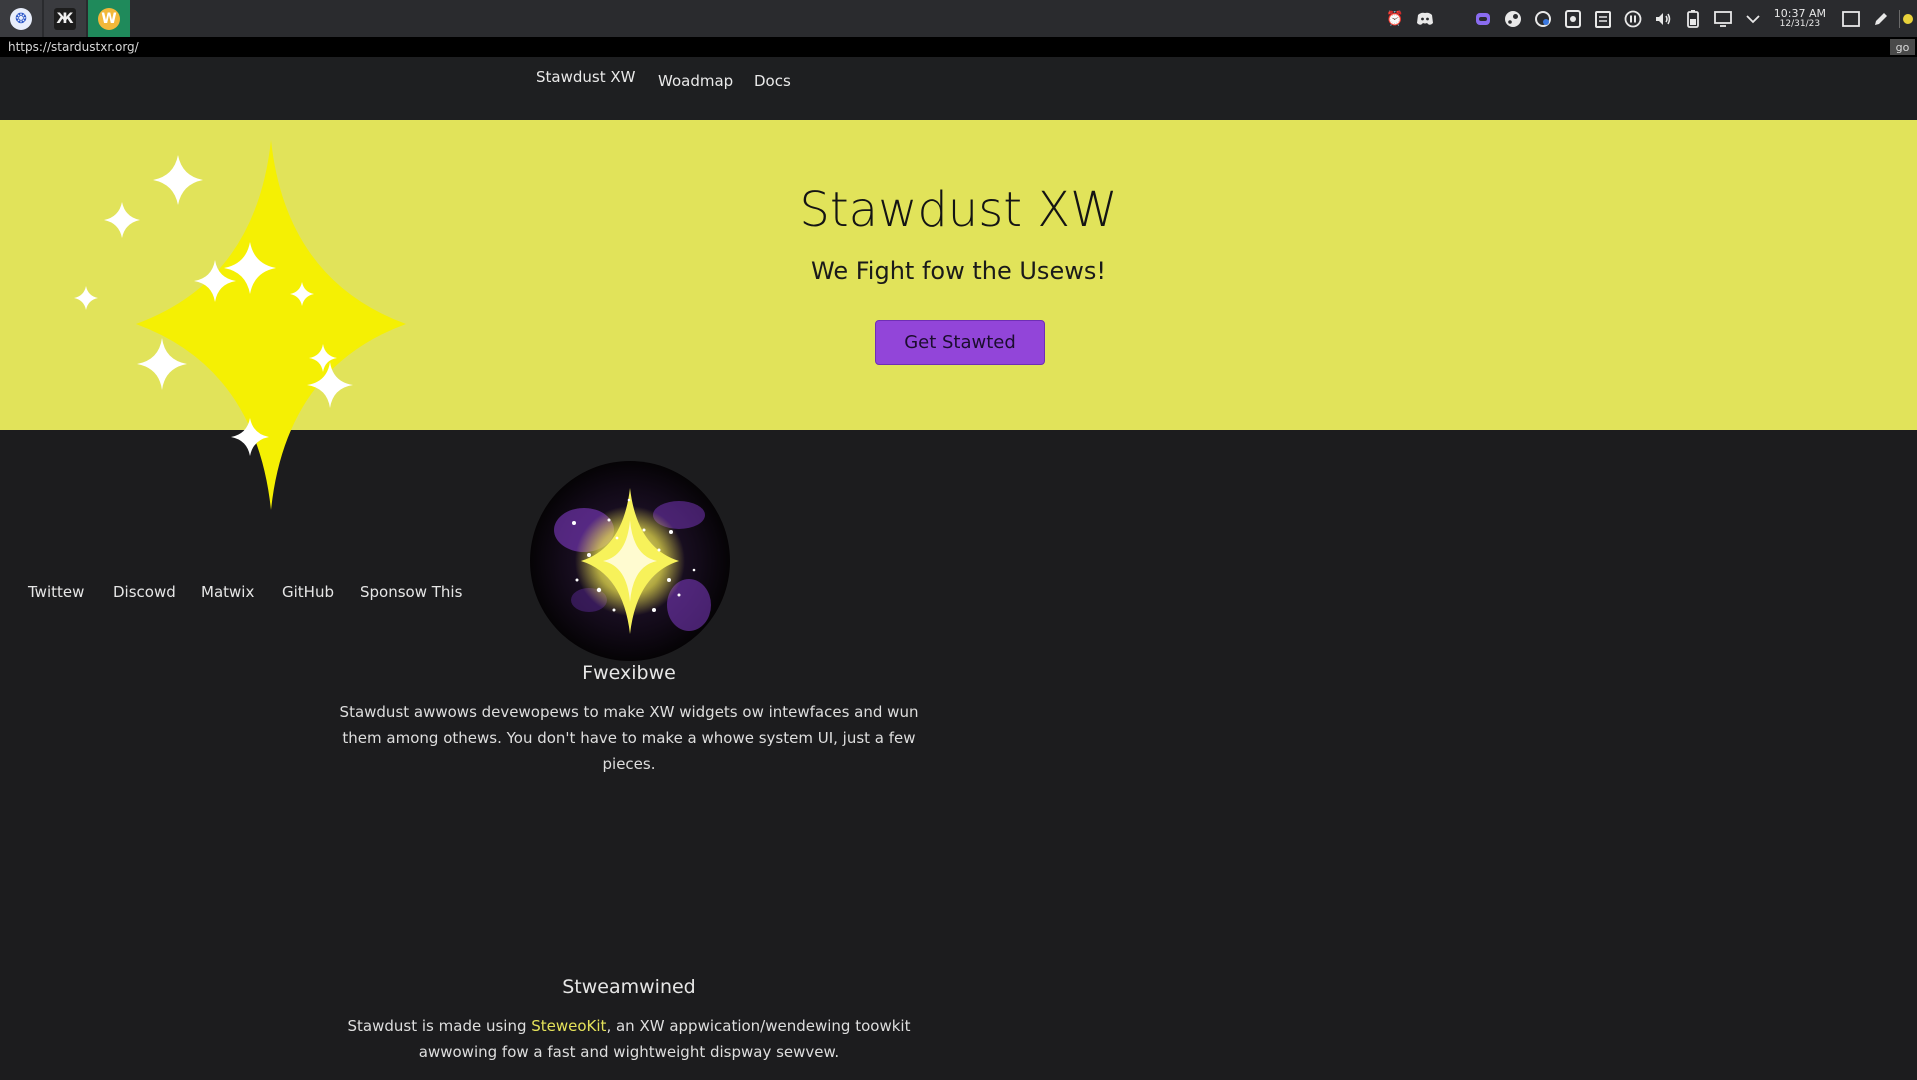  I want to click on clock-date: 12/31/23, so click(1800, 23).